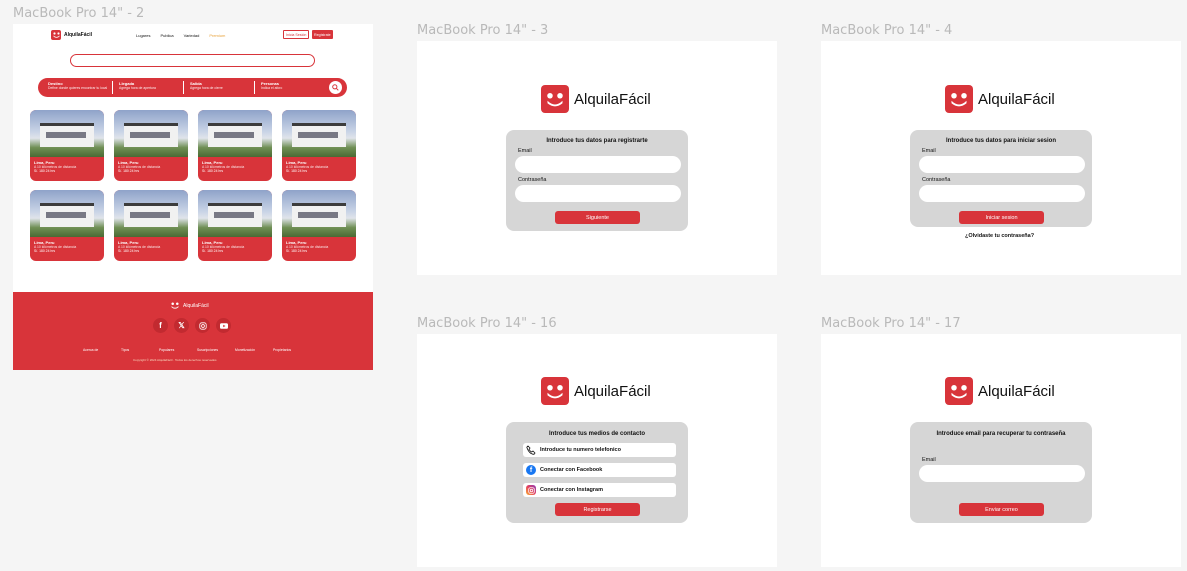  I want to click on phone-field: Introduce tu numero telefonico, so click(599, 450).